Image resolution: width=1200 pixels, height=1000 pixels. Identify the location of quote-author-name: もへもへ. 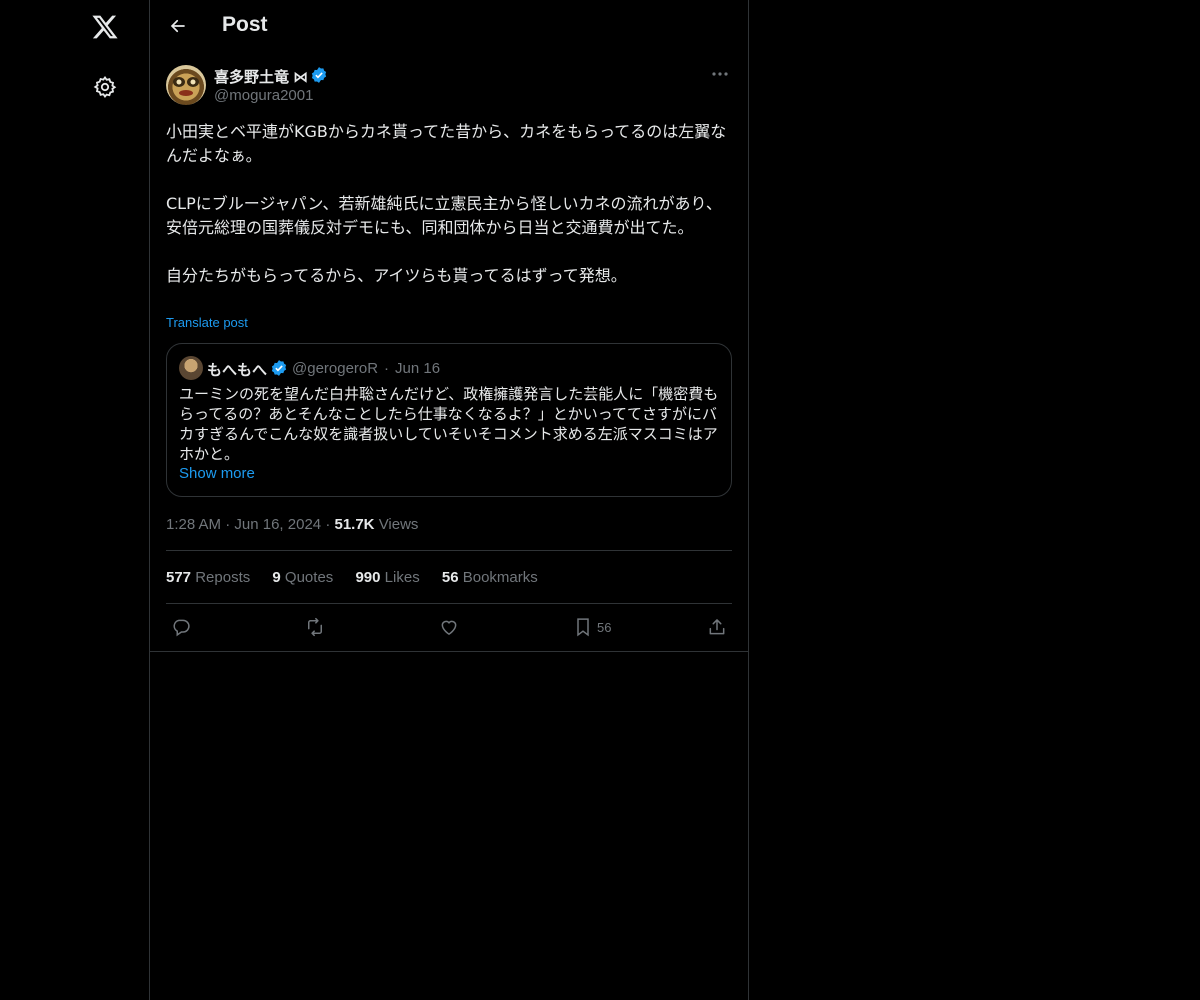
(237, 370).